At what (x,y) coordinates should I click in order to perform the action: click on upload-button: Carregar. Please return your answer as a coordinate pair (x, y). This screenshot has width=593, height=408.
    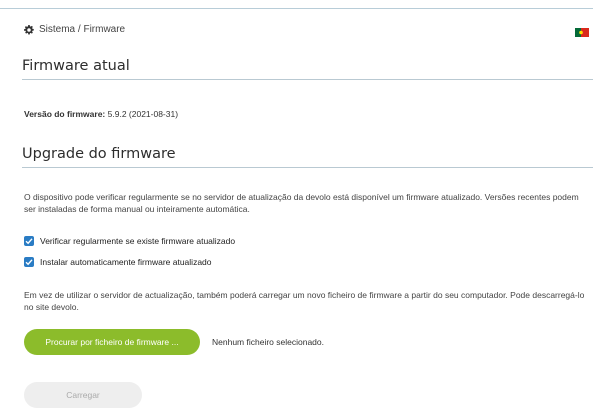
    Looking at the image, I should click on (83, 395).